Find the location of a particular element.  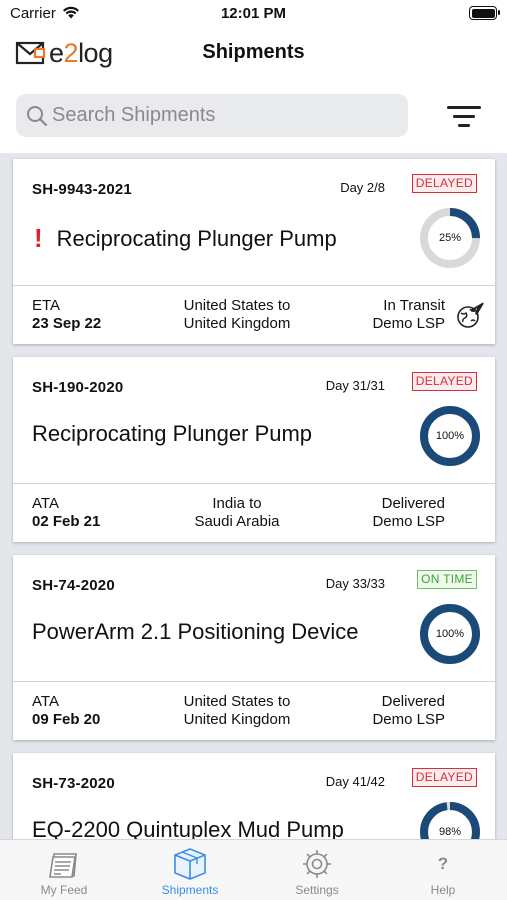

progress-donut: 25% is located at coordinates (450, 238).